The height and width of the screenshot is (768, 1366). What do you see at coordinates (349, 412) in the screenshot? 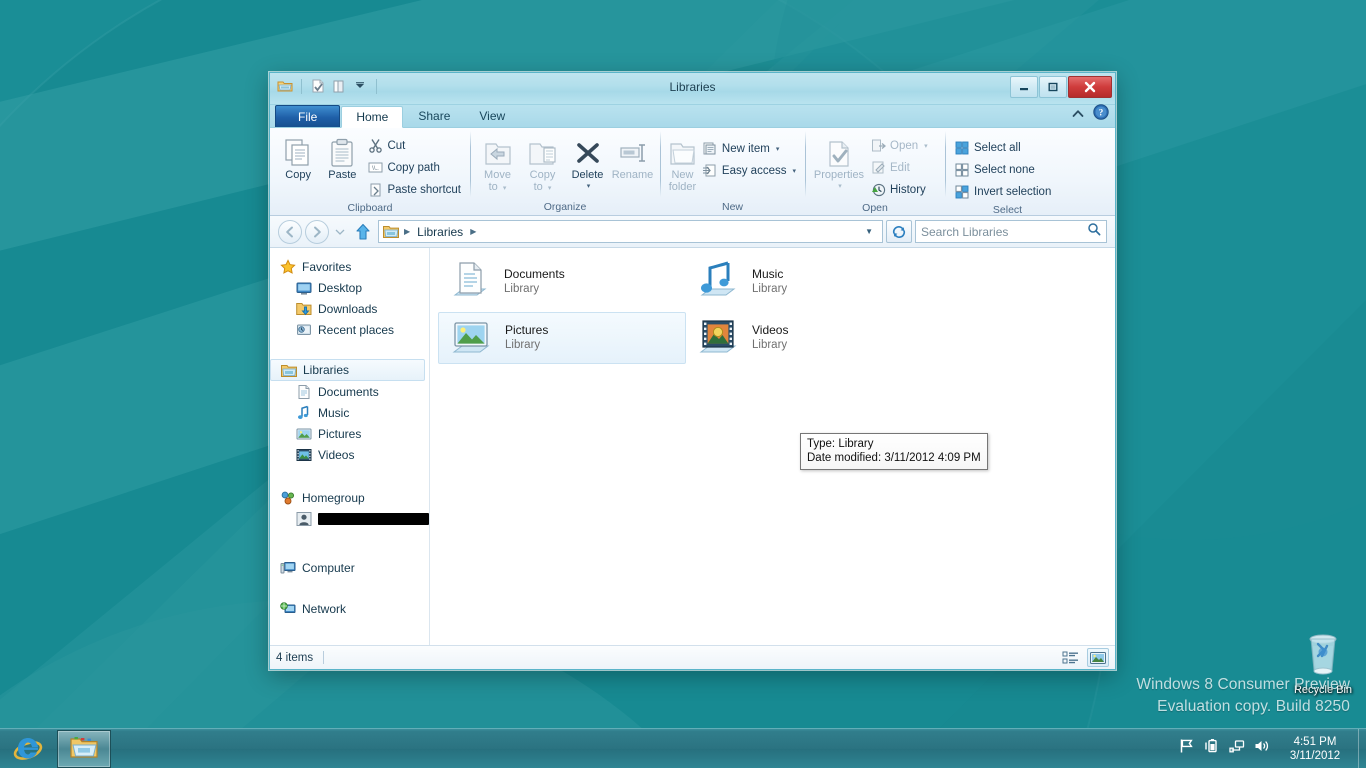
I see `sidebar-item-music: Music` at bounding box center [349, 412].